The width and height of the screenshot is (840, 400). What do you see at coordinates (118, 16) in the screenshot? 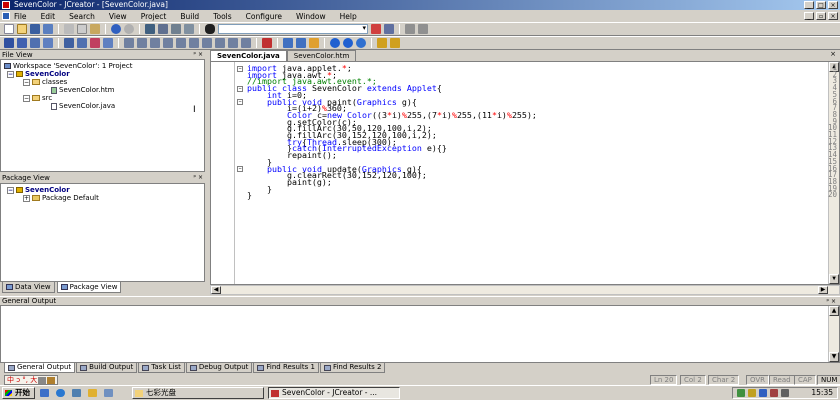
I see `menu-view: View` at bounding box center [118, 16].